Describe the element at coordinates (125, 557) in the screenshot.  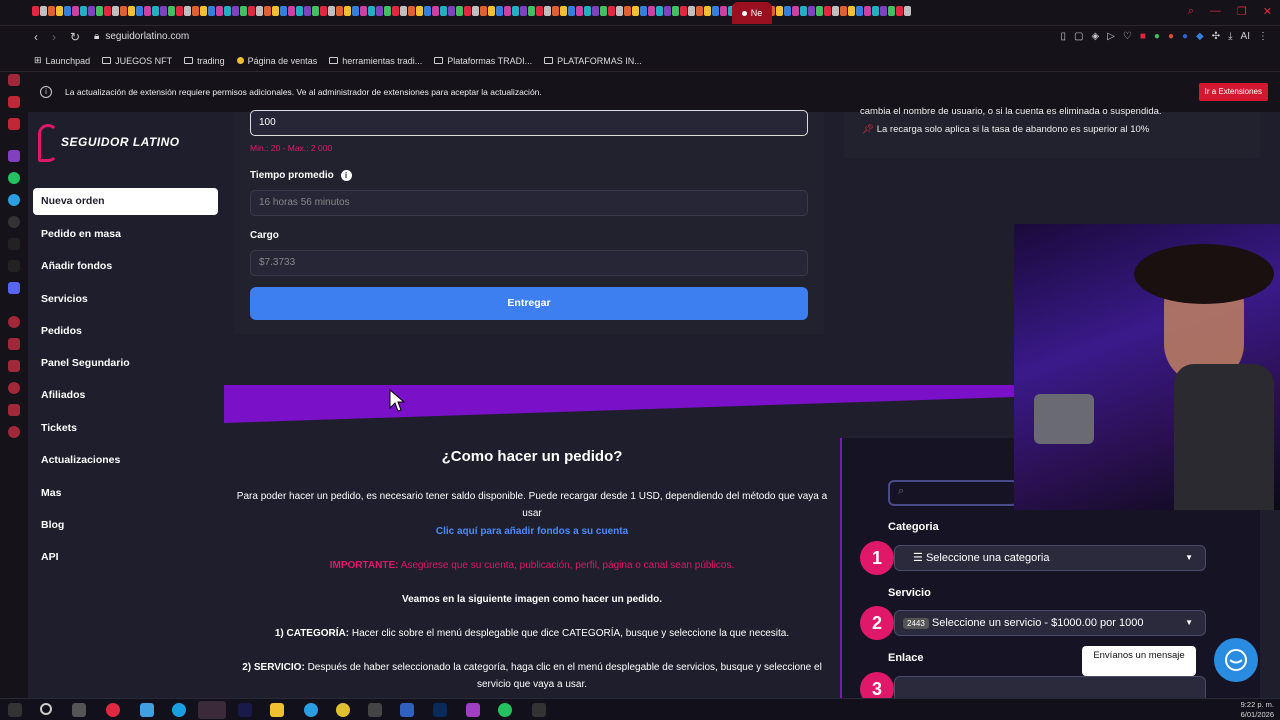
I see `nav-api: API` at that location.